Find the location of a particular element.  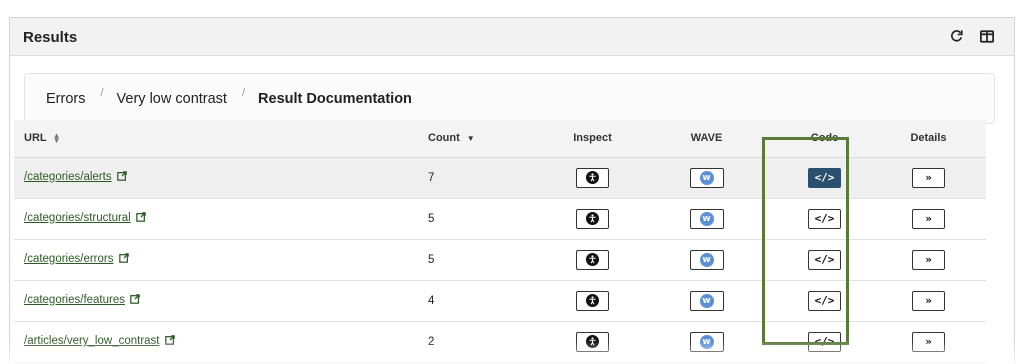

sort-descending-icon: ▼ is located at coordinates (470, 138).